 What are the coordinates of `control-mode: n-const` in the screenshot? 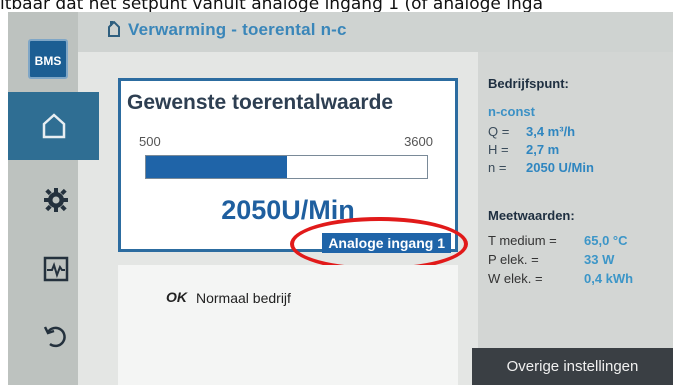 It's located at (511, 111).